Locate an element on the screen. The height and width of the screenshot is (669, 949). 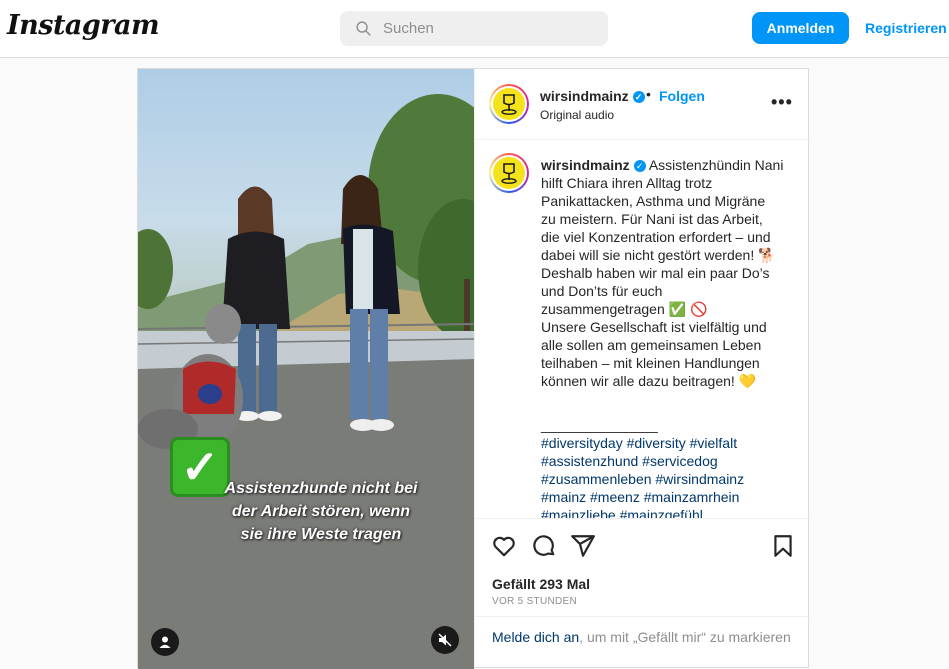
hashtag-line: #zusammenleben #wirsindmainz is located at coordinates (666, 479).